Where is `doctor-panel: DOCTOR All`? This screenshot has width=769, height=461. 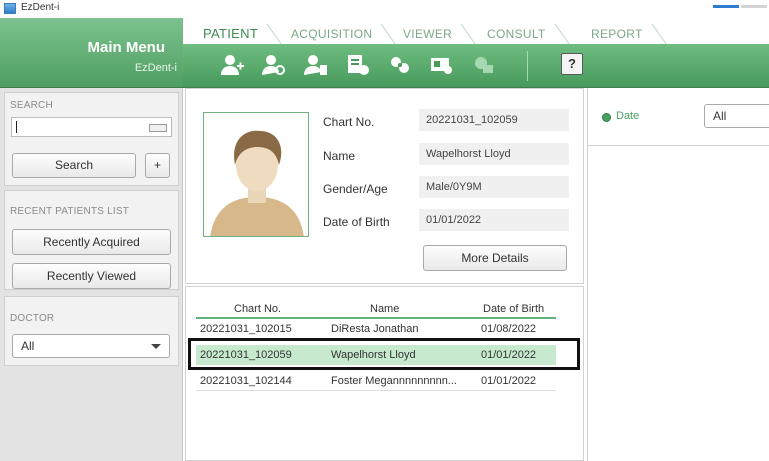
doctor-panel: DOCTOR All is located at coordinates (91, 331).